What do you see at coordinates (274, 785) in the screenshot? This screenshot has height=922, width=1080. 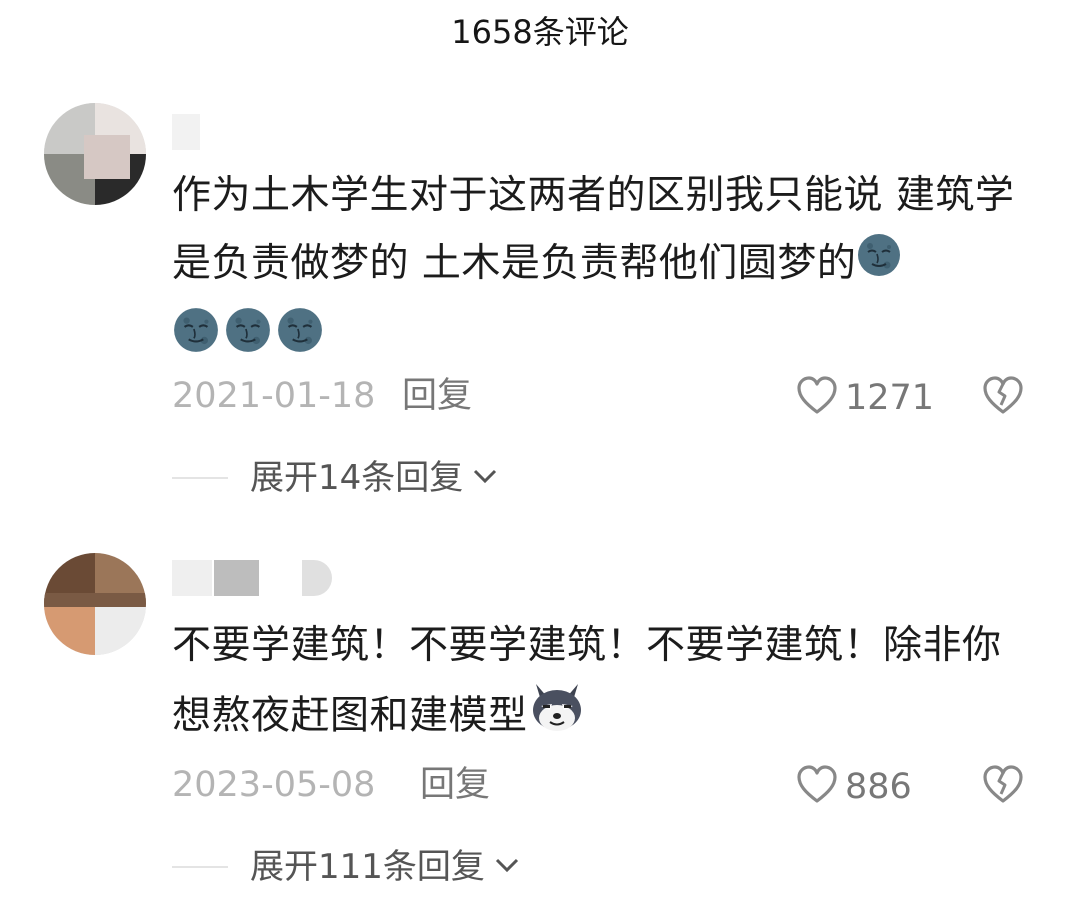 I see `comment-date: 2023-05-08` at bounding box center [274, 785].